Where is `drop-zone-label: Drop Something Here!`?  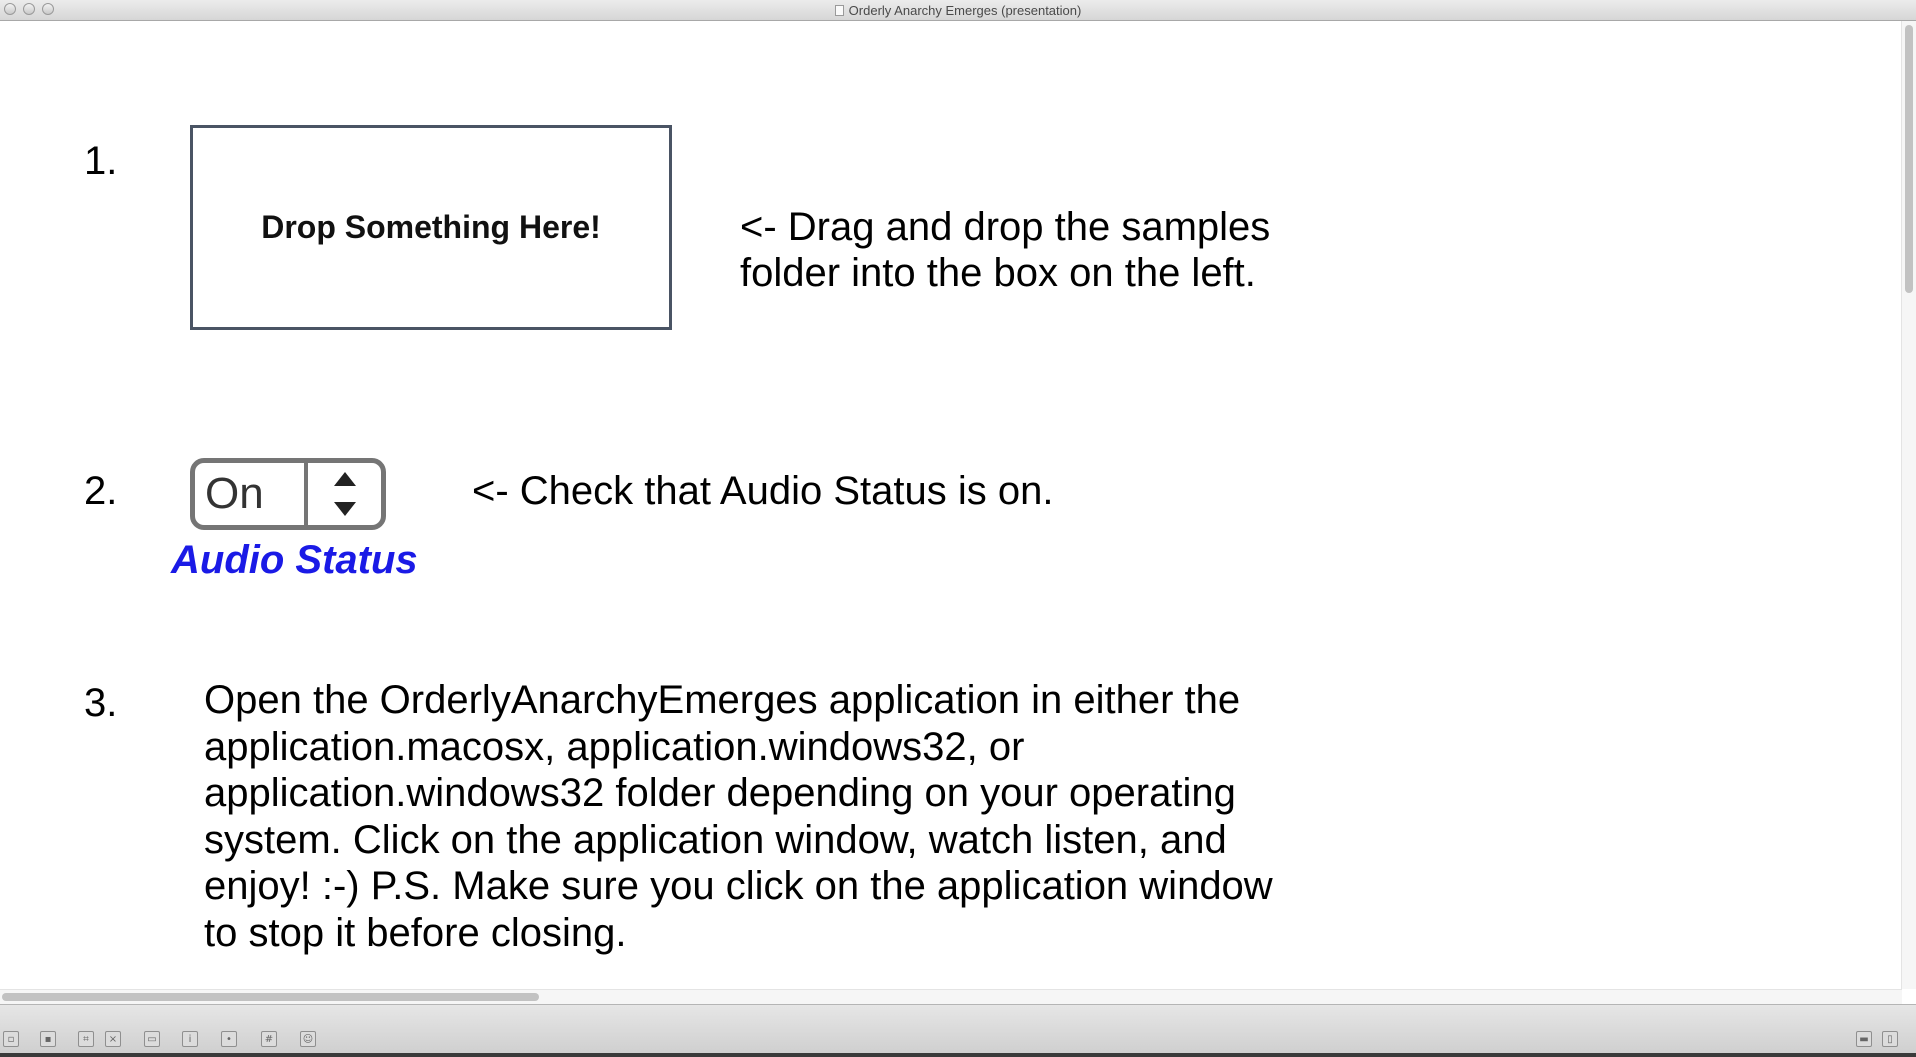
drop-zone-label: Drop Something Here! is located at coordinates (431, 227).